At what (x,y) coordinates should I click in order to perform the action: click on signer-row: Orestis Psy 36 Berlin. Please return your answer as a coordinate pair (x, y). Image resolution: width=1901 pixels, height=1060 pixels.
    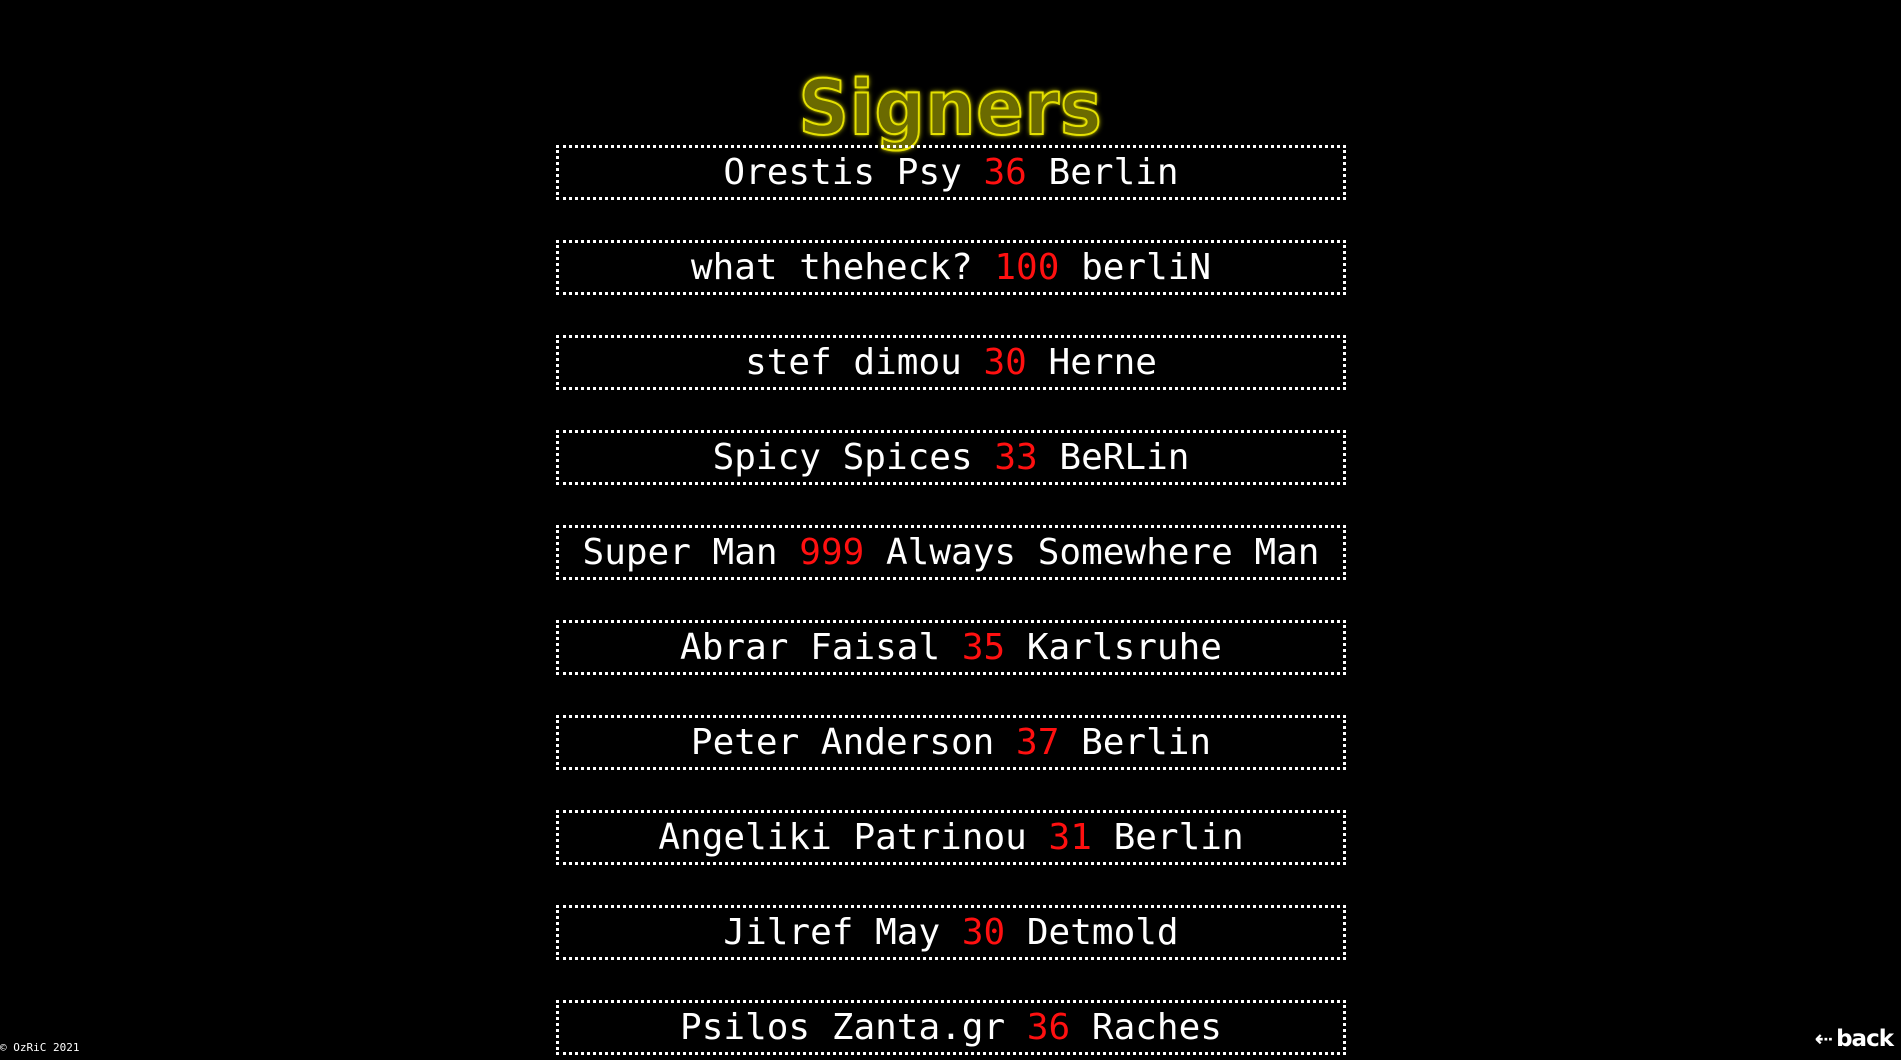
    Looking at the image, I should click on (951, 172).